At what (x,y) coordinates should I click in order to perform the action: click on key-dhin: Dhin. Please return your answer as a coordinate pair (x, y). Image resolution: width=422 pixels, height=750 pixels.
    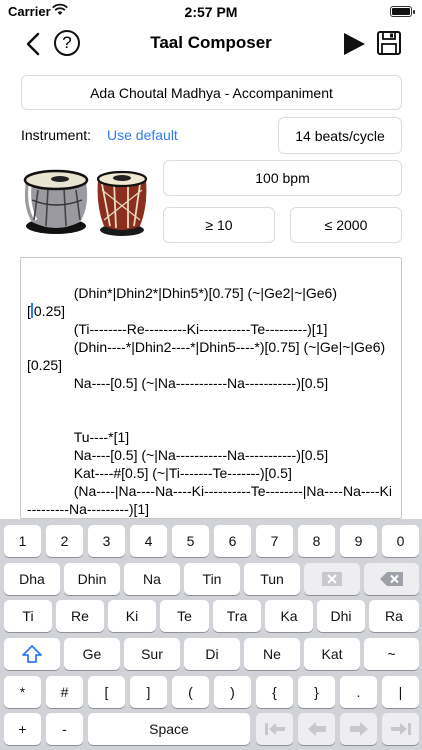
    Looking at the image, I should click on (92, 579).